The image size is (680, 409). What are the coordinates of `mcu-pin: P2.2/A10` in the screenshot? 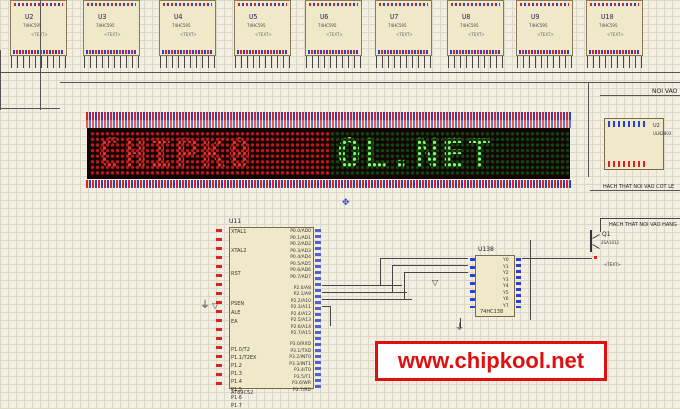 It's located at (300, 301).